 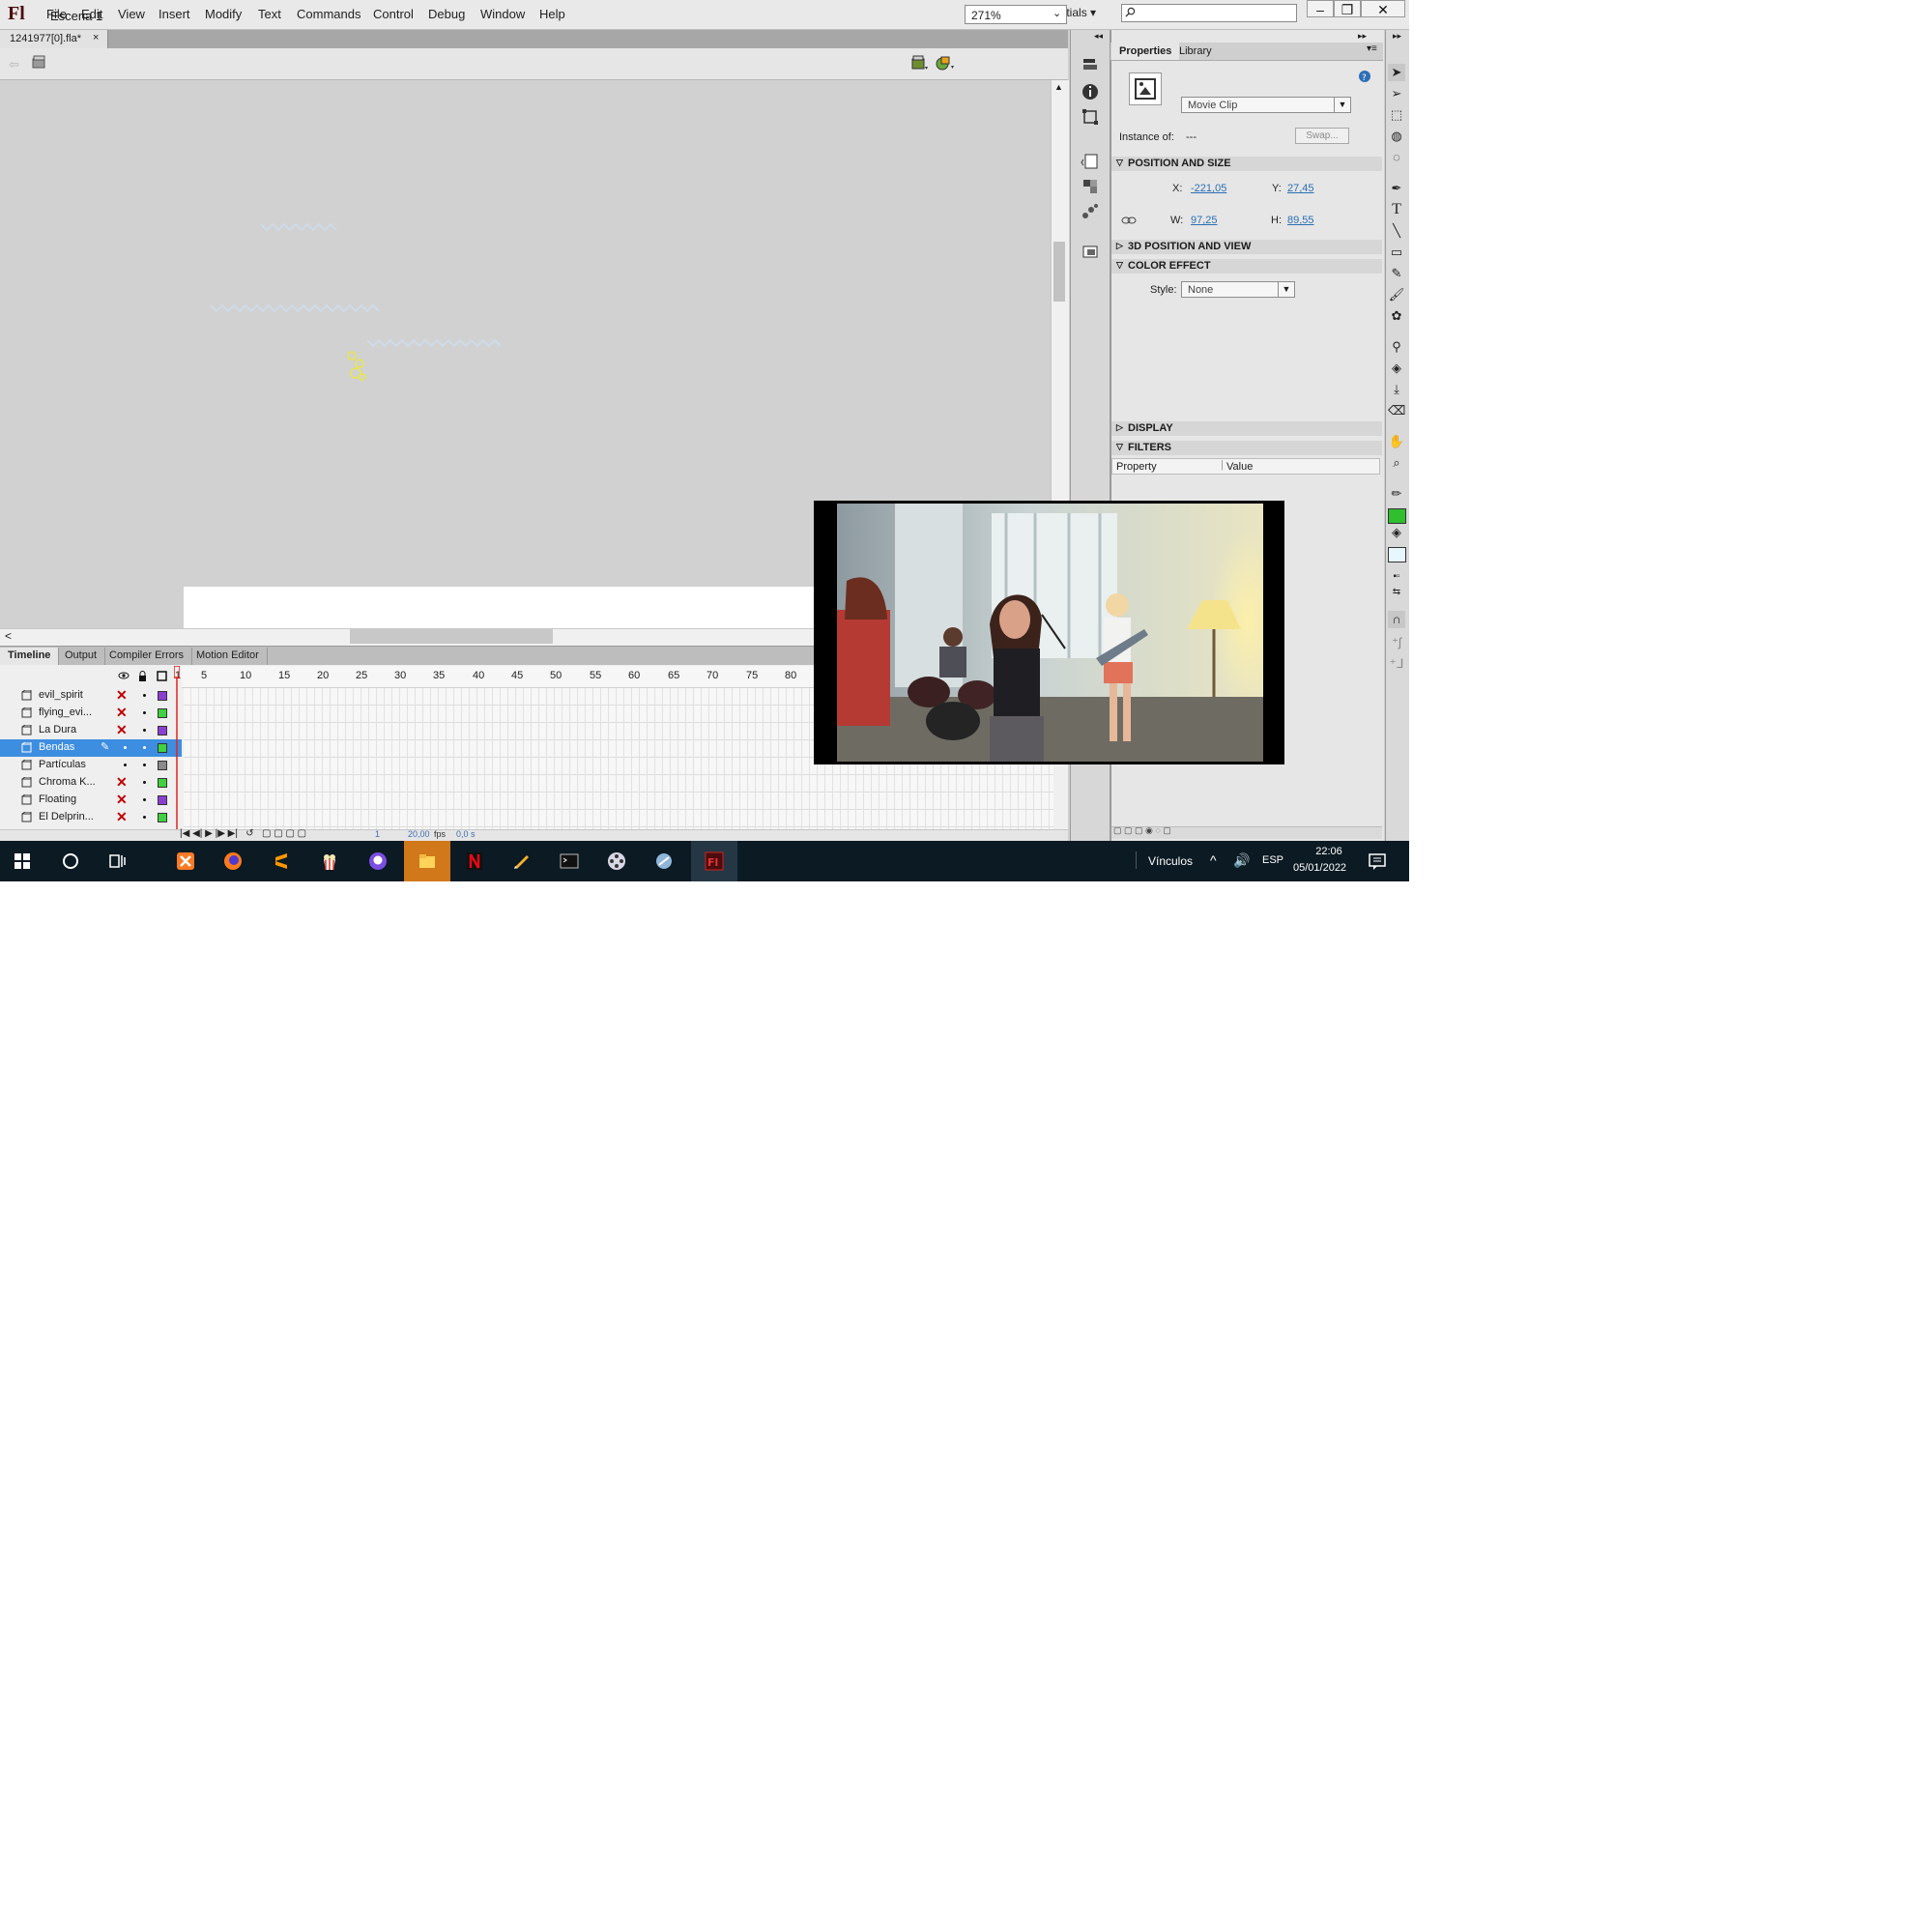 I want to click on tab-output: Output, so click(x=81, y=656).